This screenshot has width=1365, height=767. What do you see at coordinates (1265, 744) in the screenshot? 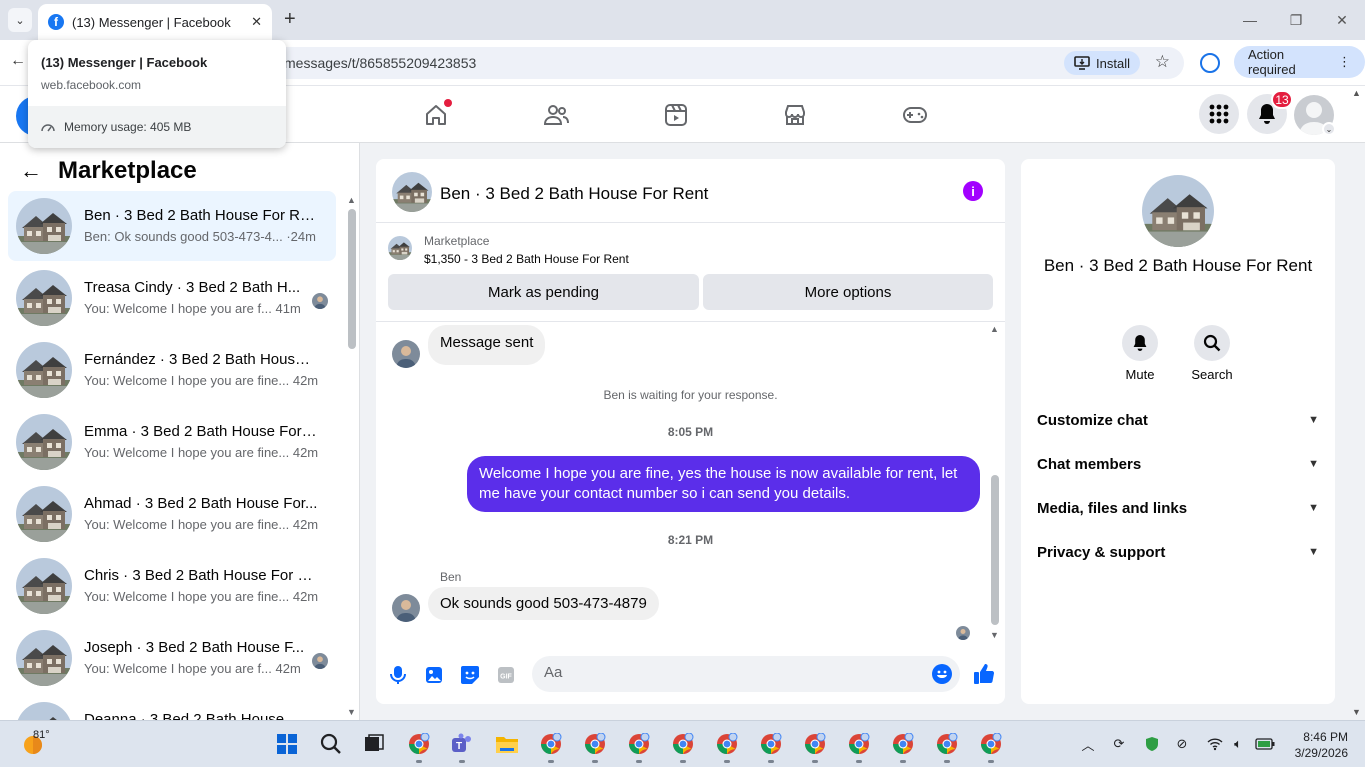
I see `tray-battery-icon` at bounding box center [1265, 744].